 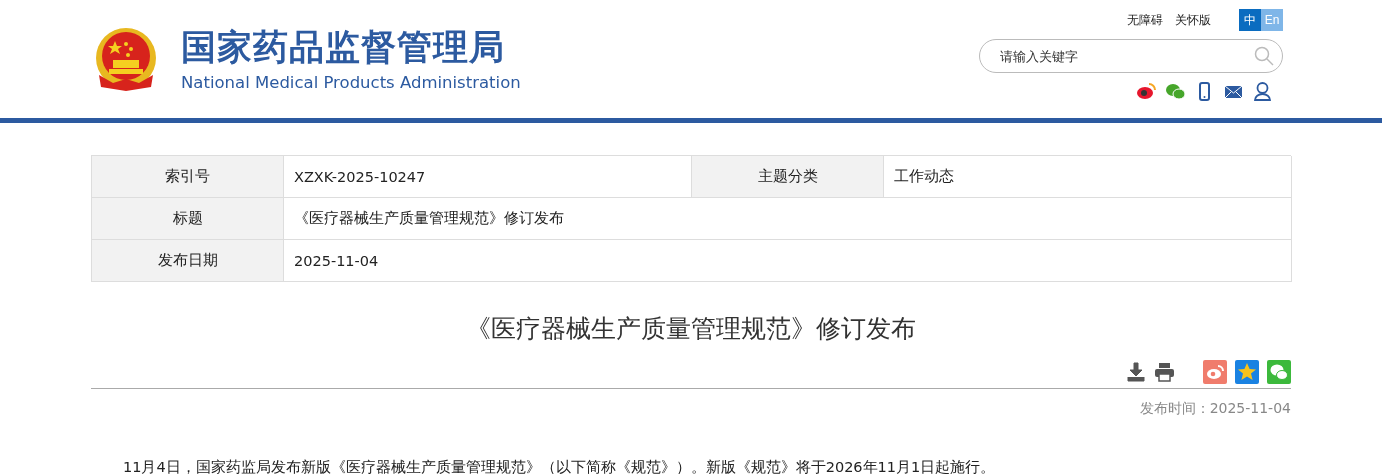 I want to click on download-icon, so click(x=1136, y=372).